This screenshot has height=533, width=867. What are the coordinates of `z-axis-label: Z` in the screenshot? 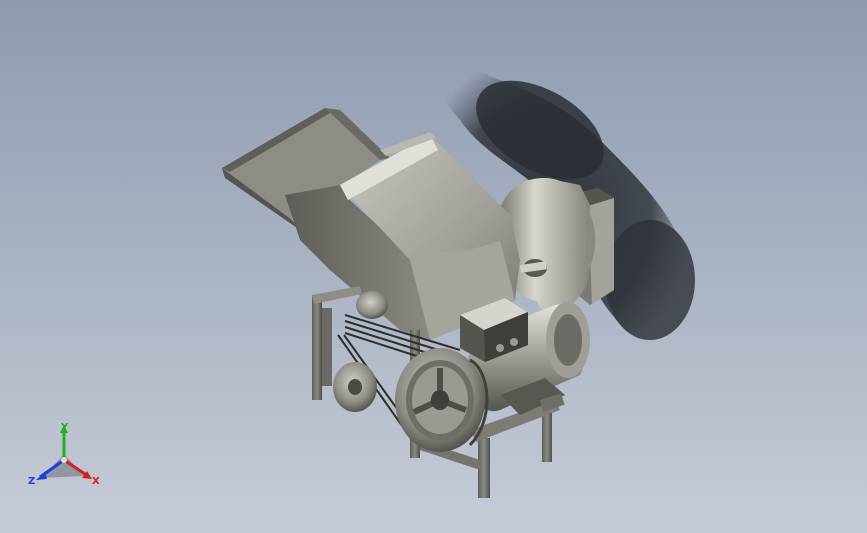 It's located at (31, 481).